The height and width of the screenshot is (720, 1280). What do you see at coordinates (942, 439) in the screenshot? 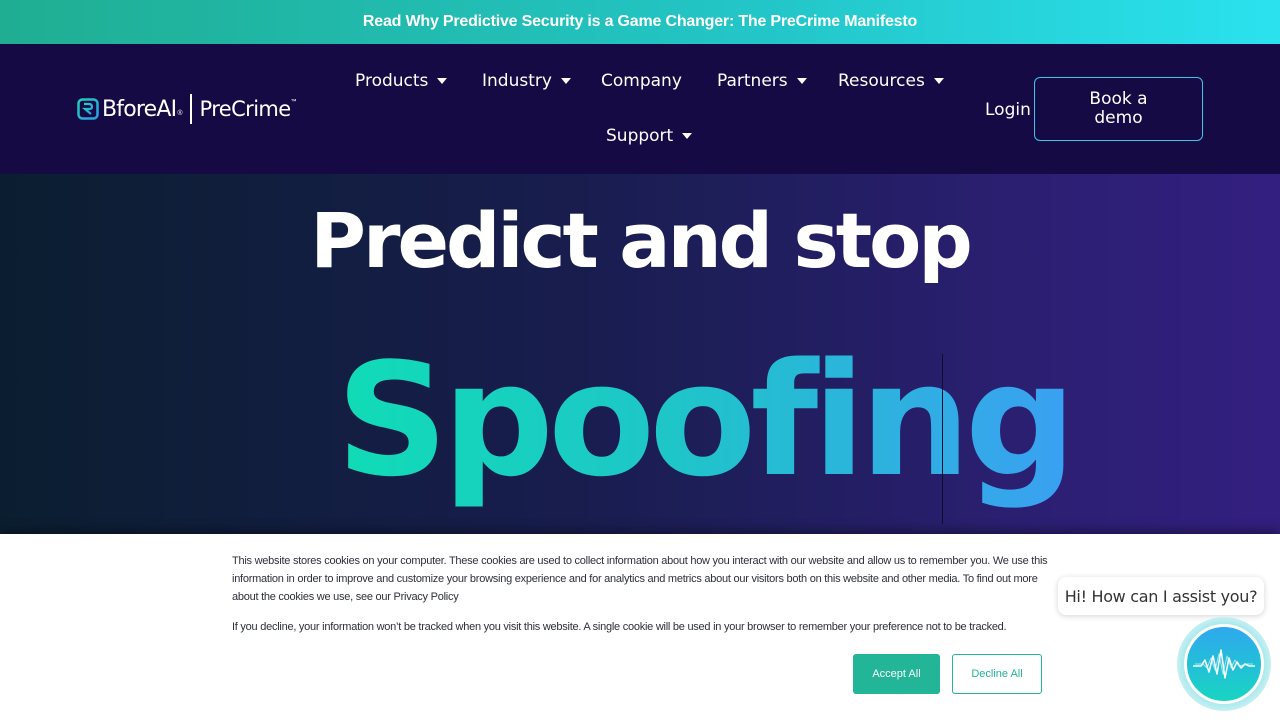
I see `typing-cursor` at bounding box center [942, 439].